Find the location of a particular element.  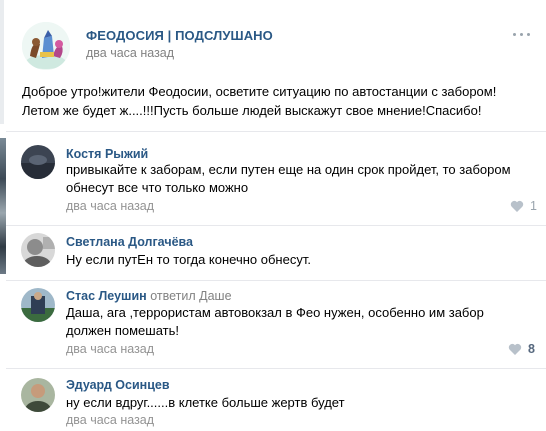

comment-author-link: Светлана Долгачёва is located at coordinates (129, 242).